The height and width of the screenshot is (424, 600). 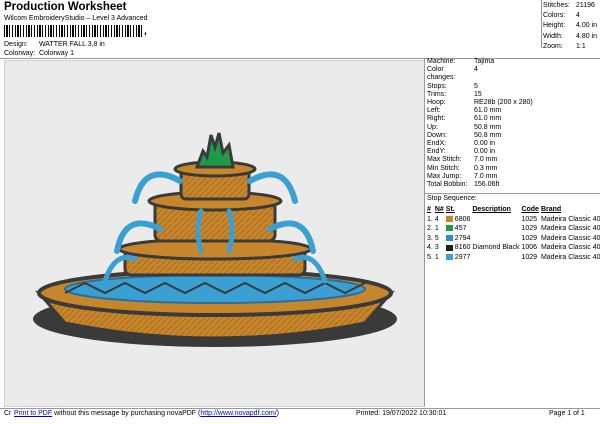 I want to click on stop-row: 1. 4 6806 1025 Madeira Classic 40, so click(x=513, y=220).